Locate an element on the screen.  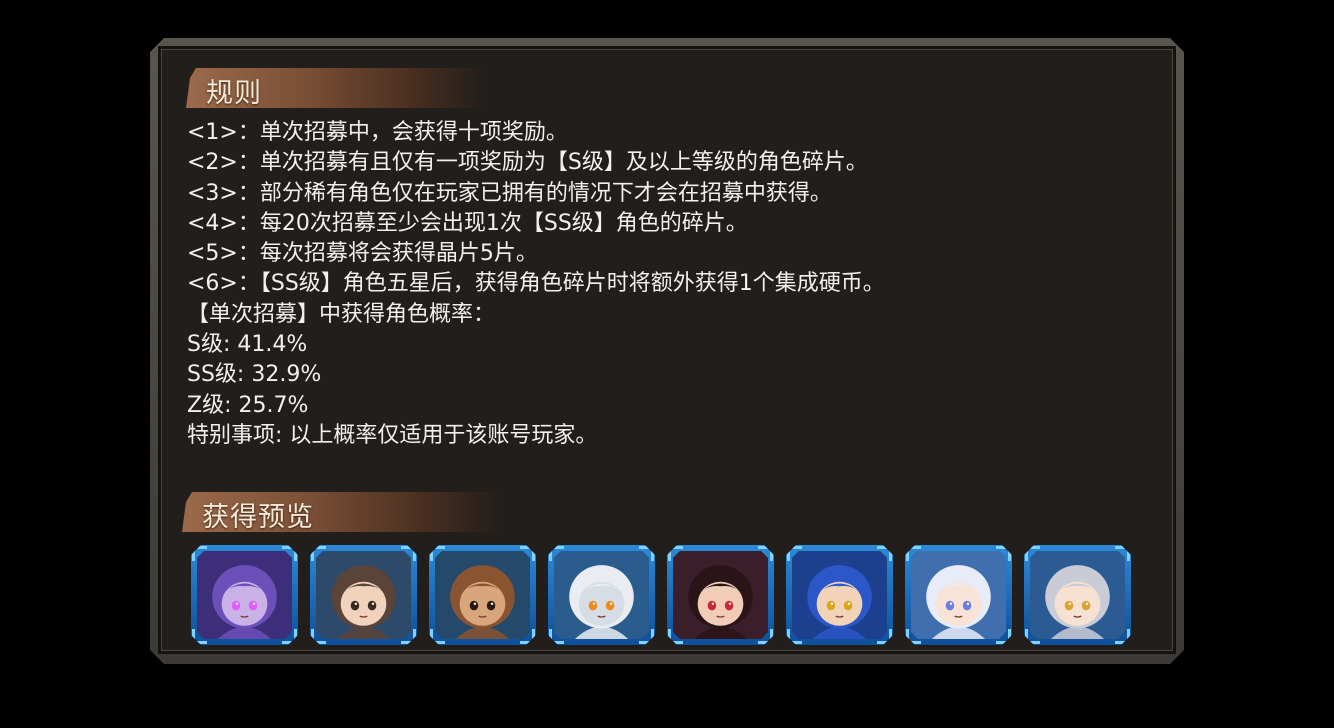
portrait-eyepatch-girl is located at coordinates (720, 595).